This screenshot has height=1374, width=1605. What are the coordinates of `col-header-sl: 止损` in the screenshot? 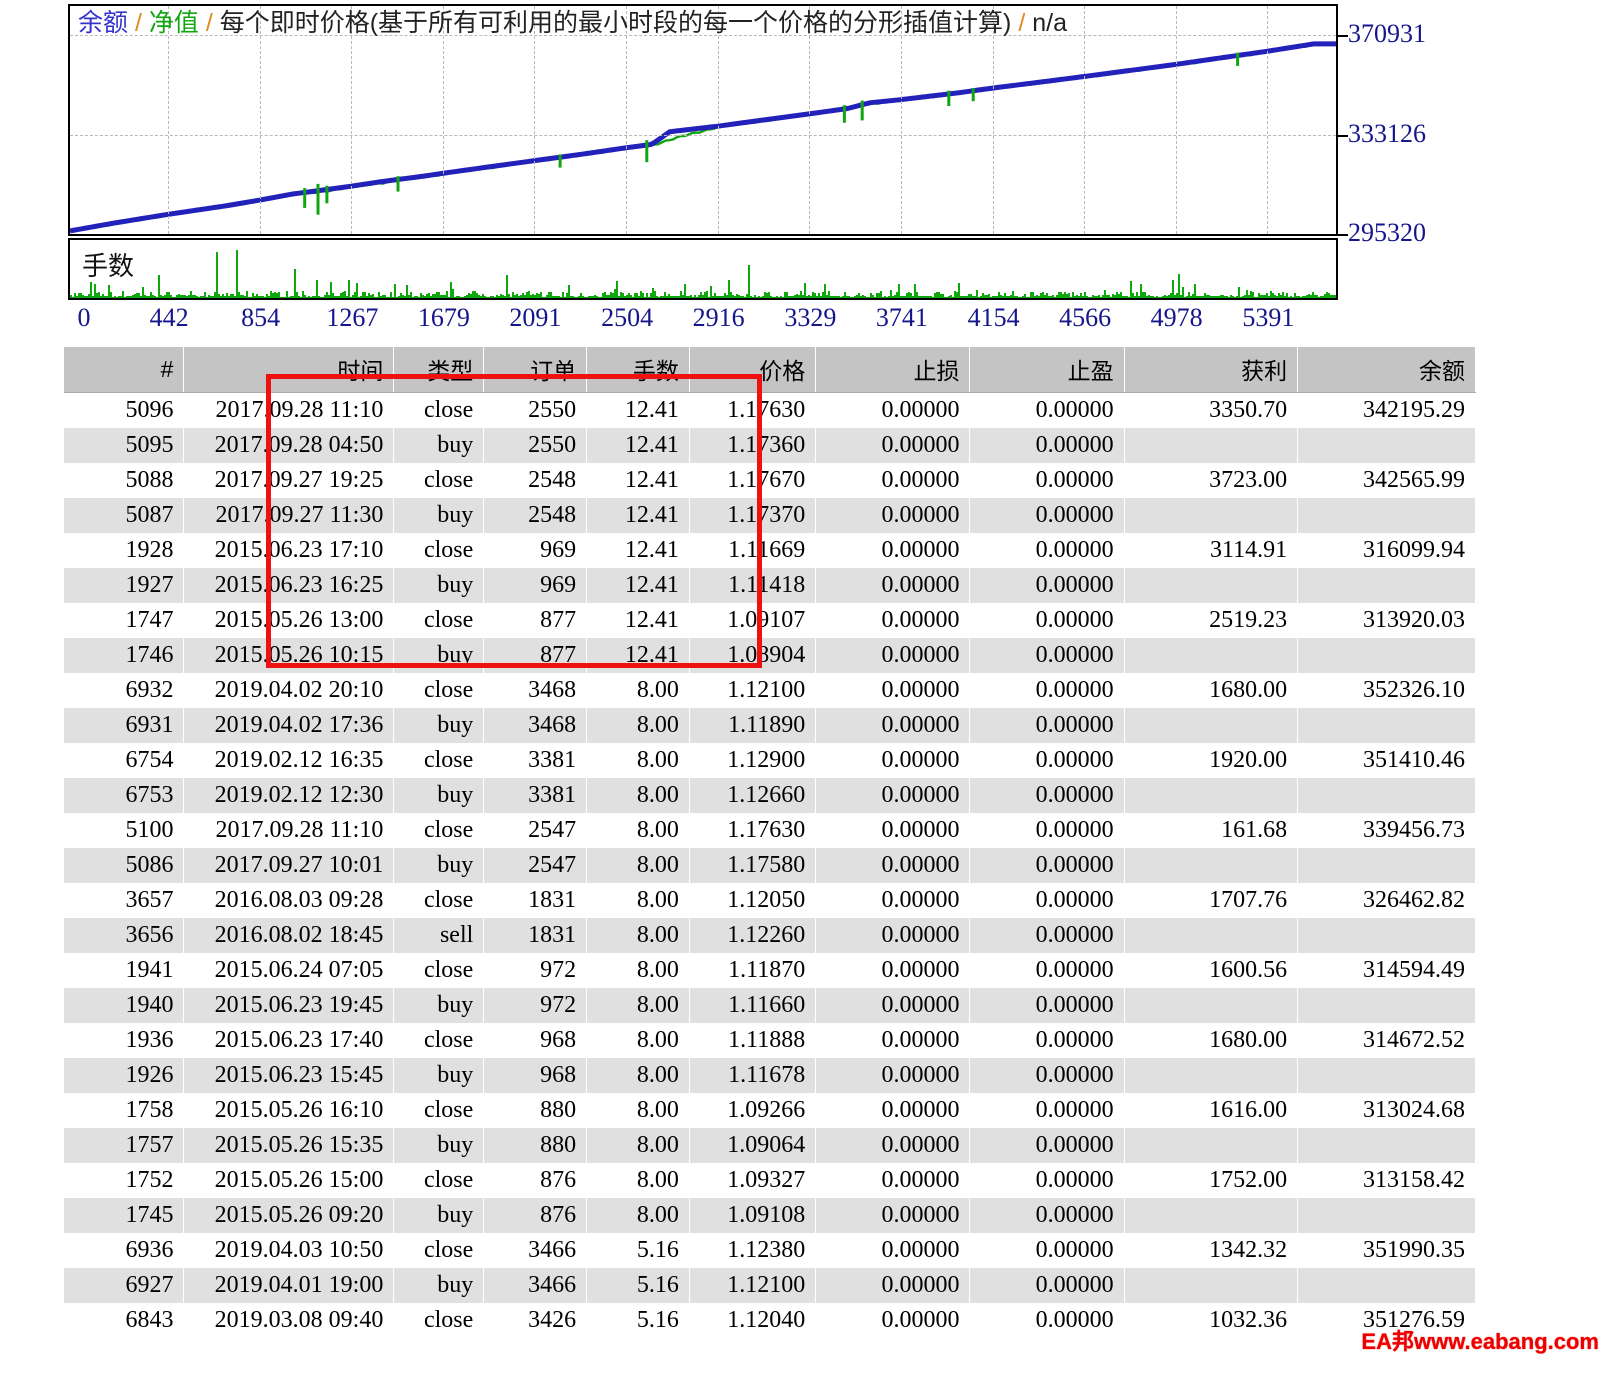 It's located at (893, 370).